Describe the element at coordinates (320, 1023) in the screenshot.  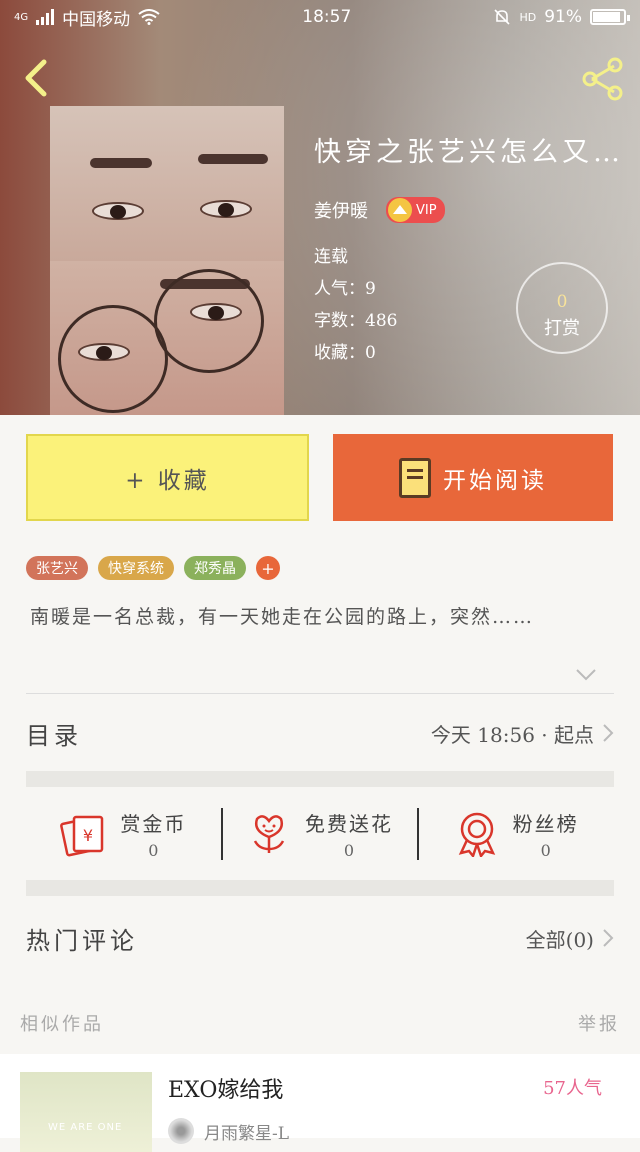
I see `similar-works-header: 相似作品 举报` at that location.